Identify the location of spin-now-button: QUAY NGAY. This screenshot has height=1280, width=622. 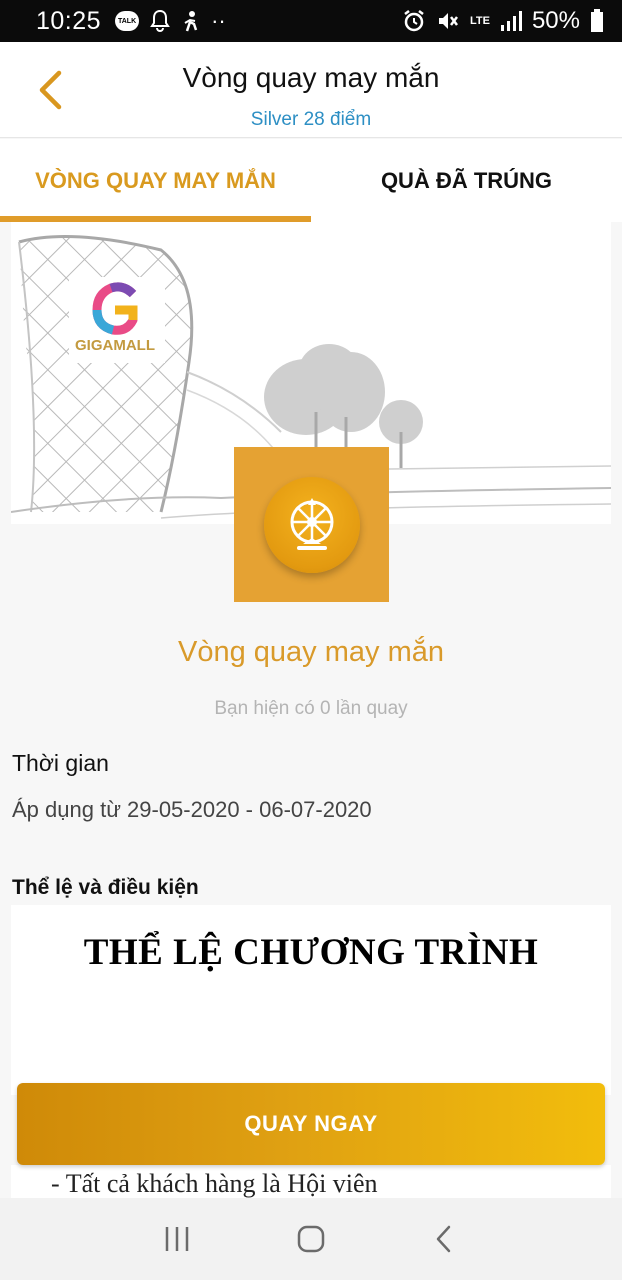
(311, 1124).